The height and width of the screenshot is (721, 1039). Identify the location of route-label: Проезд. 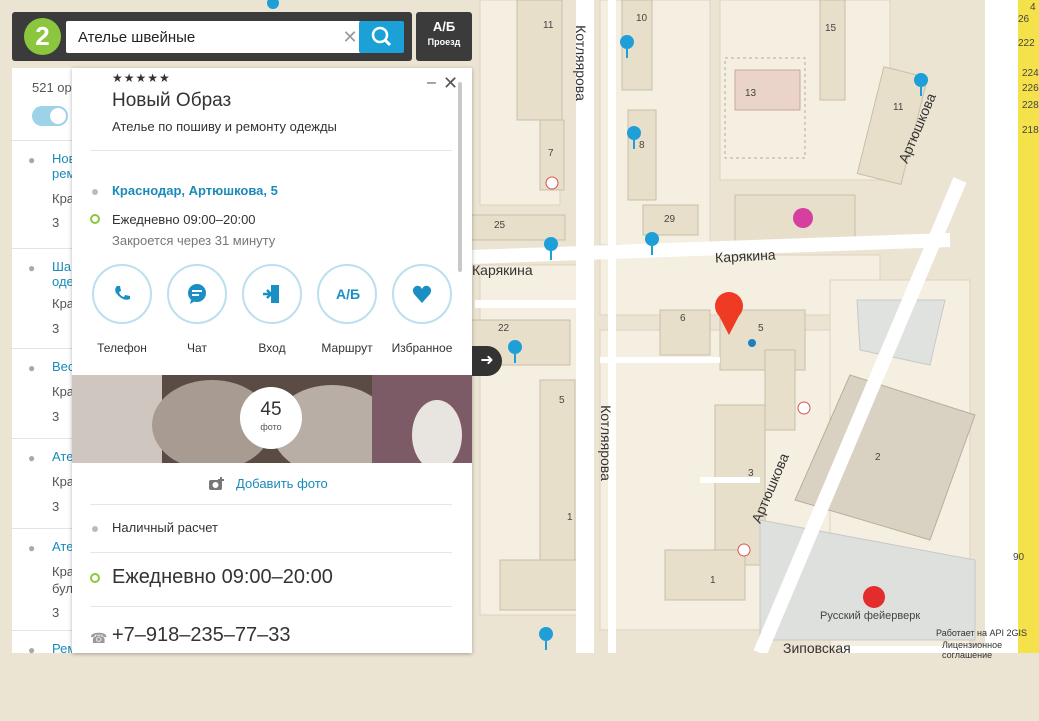
(444, 42).